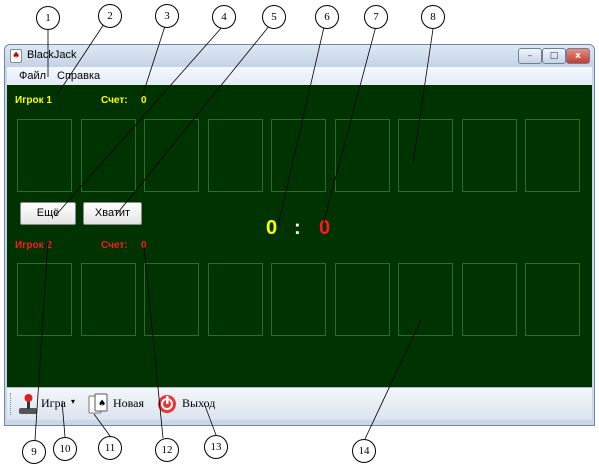 The image size is (599, 469). What do you see at coordinates (65, 449) in the screenshot?
I see `callout-10: 10` at bounding box center [65, 449].